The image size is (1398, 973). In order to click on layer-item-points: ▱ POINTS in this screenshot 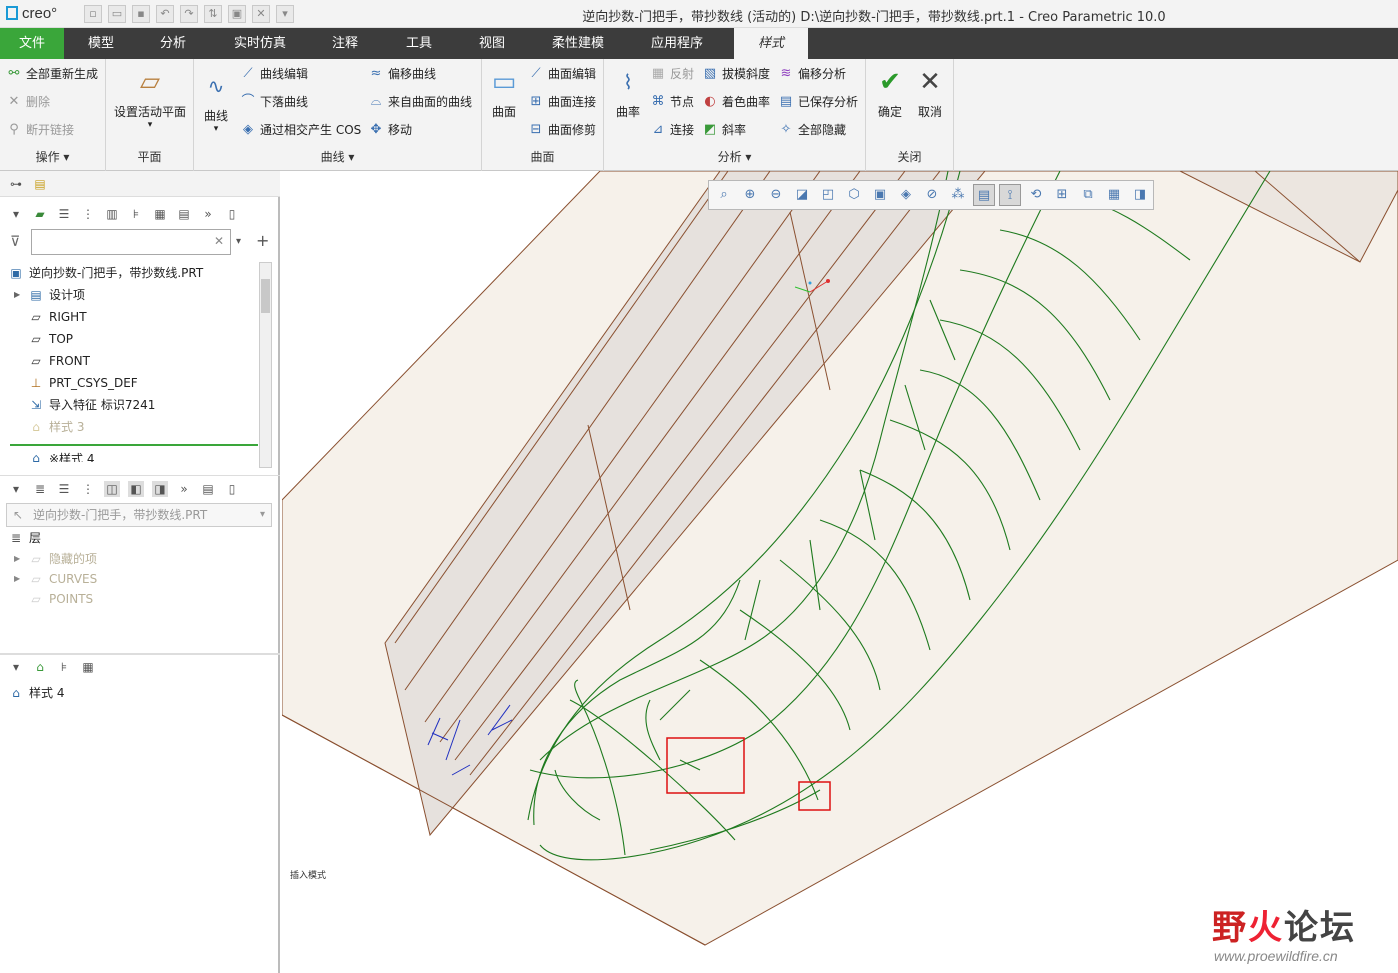, I will do `click(131, 599)`.